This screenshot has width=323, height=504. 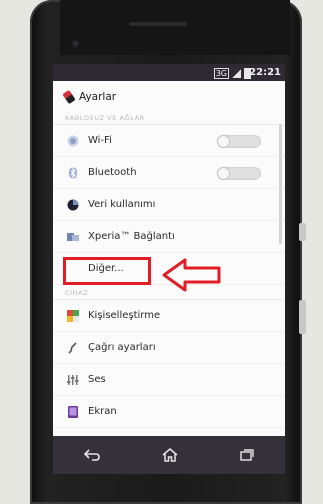 I want to click on settings-titlebar: Ayarlar, so click(x=169, y=96).